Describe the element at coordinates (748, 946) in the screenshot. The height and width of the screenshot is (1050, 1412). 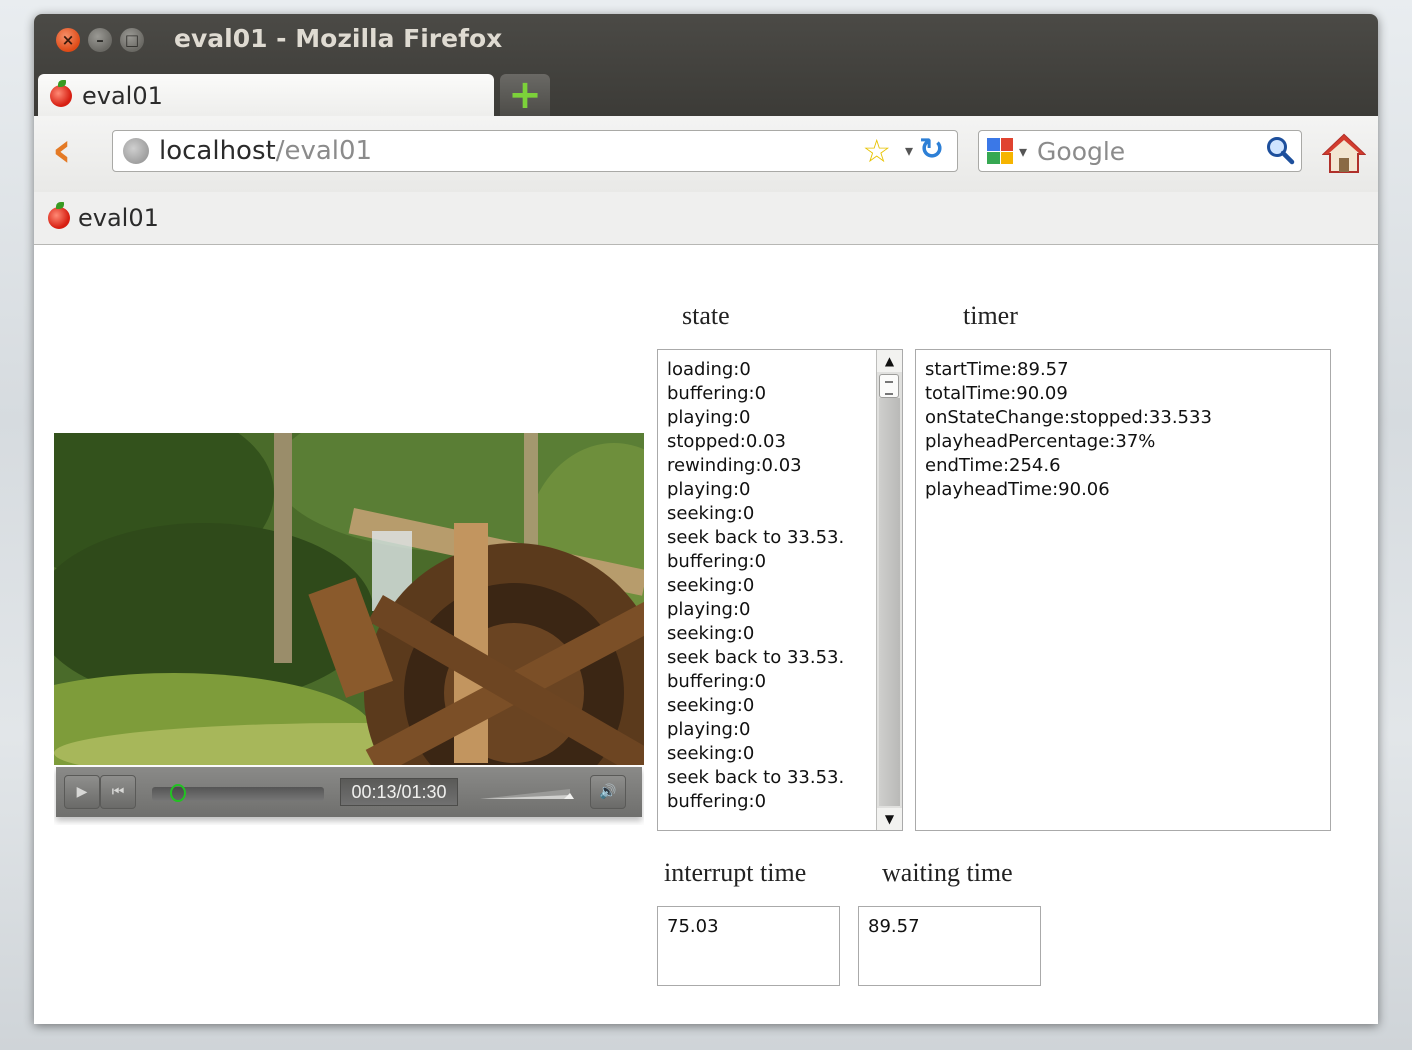
I see `interrupt-time-field: 75.03` at that location.